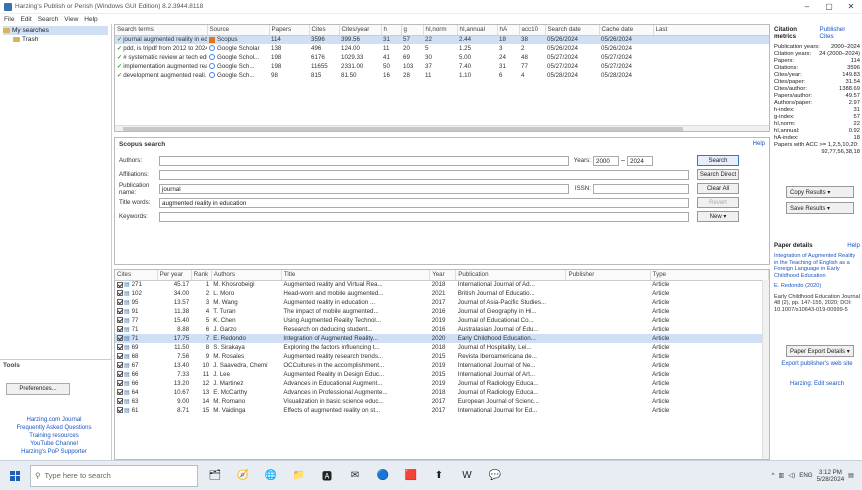 Image resolution: width=862 pixels, height=490 pixels. What do you see at coordinates (25, 19) in the screenshot?
I see `menu-edit: Edit` at bounding box center [25, 19].